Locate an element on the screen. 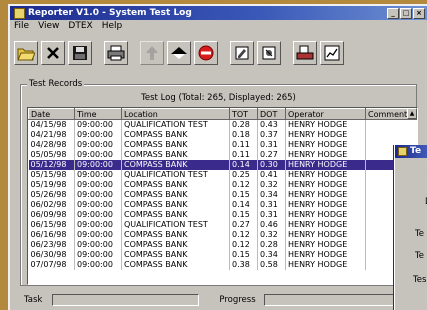 The image size is (427, 310). open-folder-icon is located at coordinates (26, 54).